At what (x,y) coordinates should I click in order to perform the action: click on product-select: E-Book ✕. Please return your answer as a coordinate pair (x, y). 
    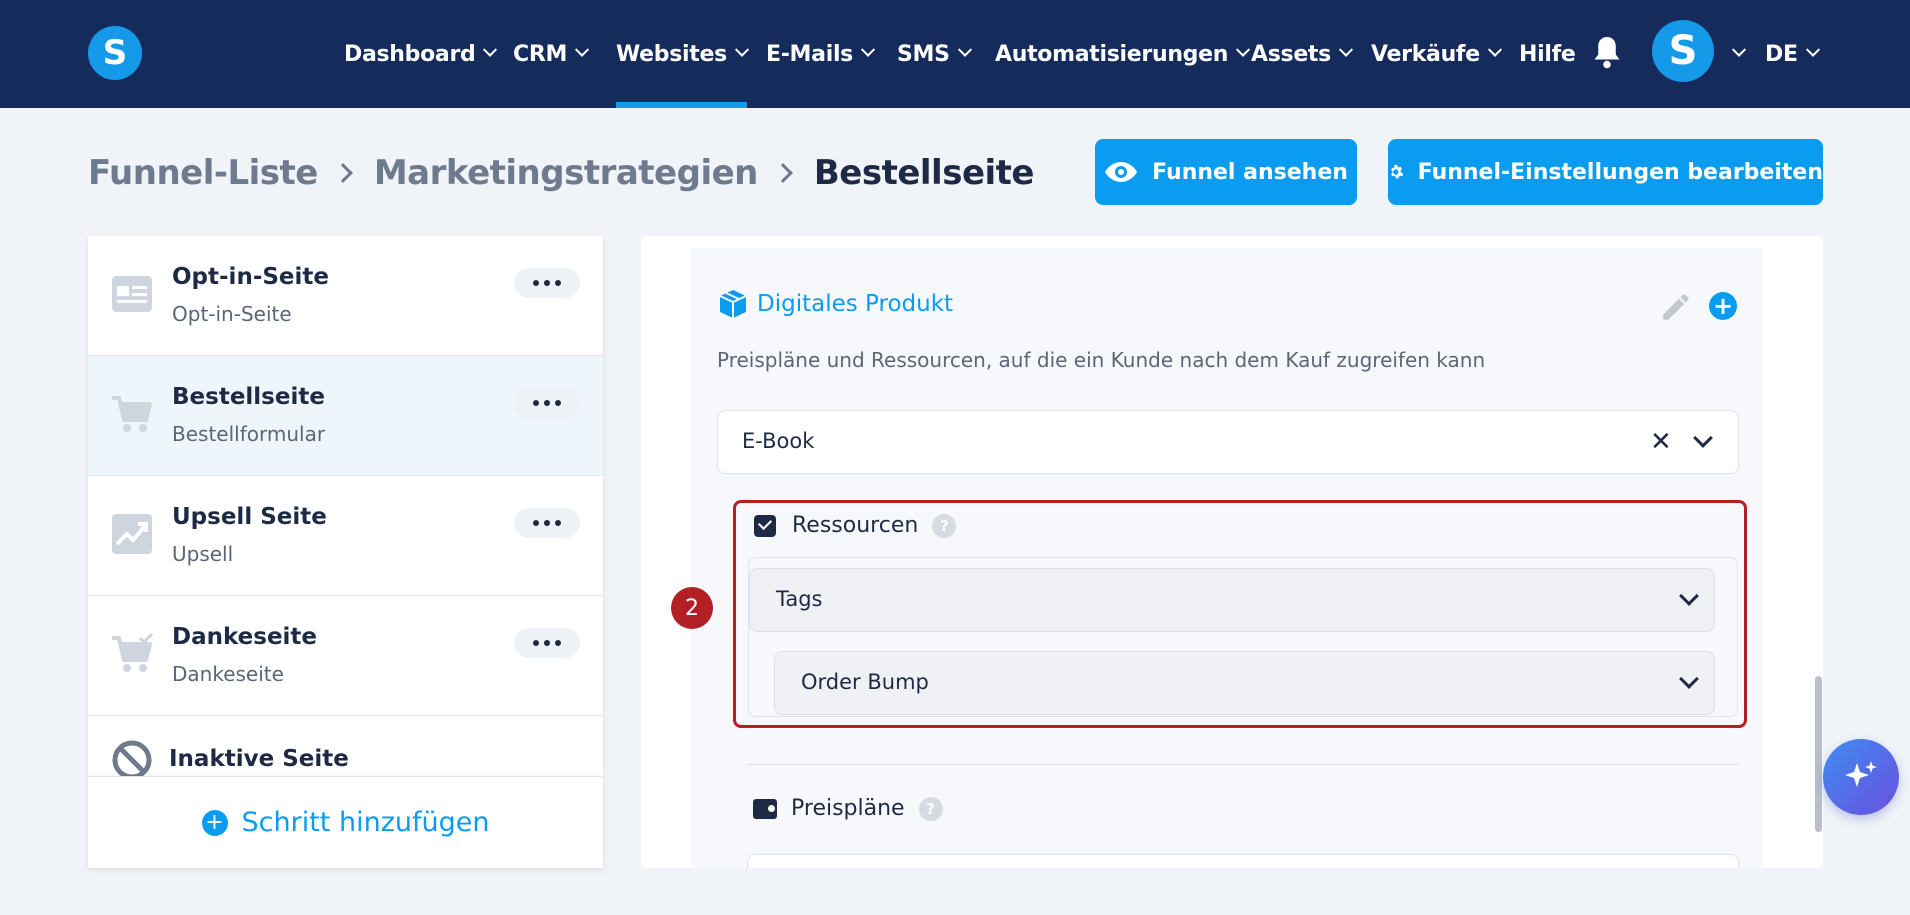
    Looking at the image, I should click on (1228, 442).